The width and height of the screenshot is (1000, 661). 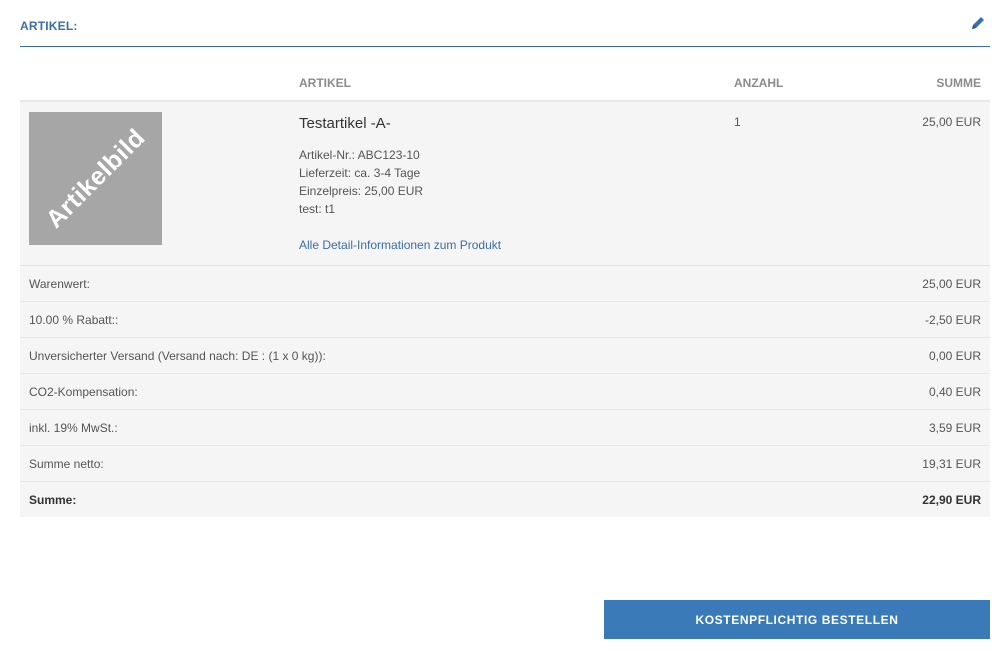 What do you see at coordinates (361, 191) in the screenshot?
I see `product-unit-price: Einzelpreis: 25,00 EUR` at bounding box center [361, 191].